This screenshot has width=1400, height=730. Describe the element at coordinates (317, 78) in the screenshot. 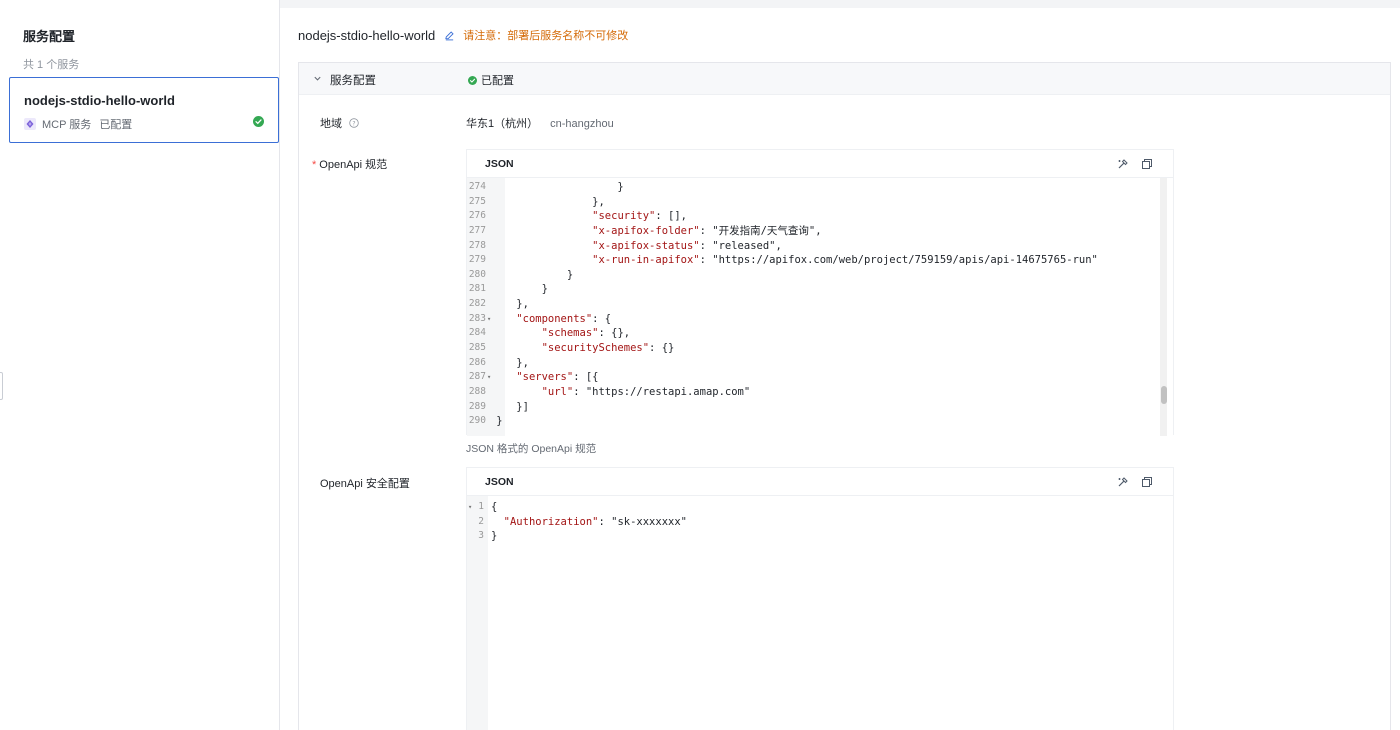

I see `chevron-down-icon` at that location.